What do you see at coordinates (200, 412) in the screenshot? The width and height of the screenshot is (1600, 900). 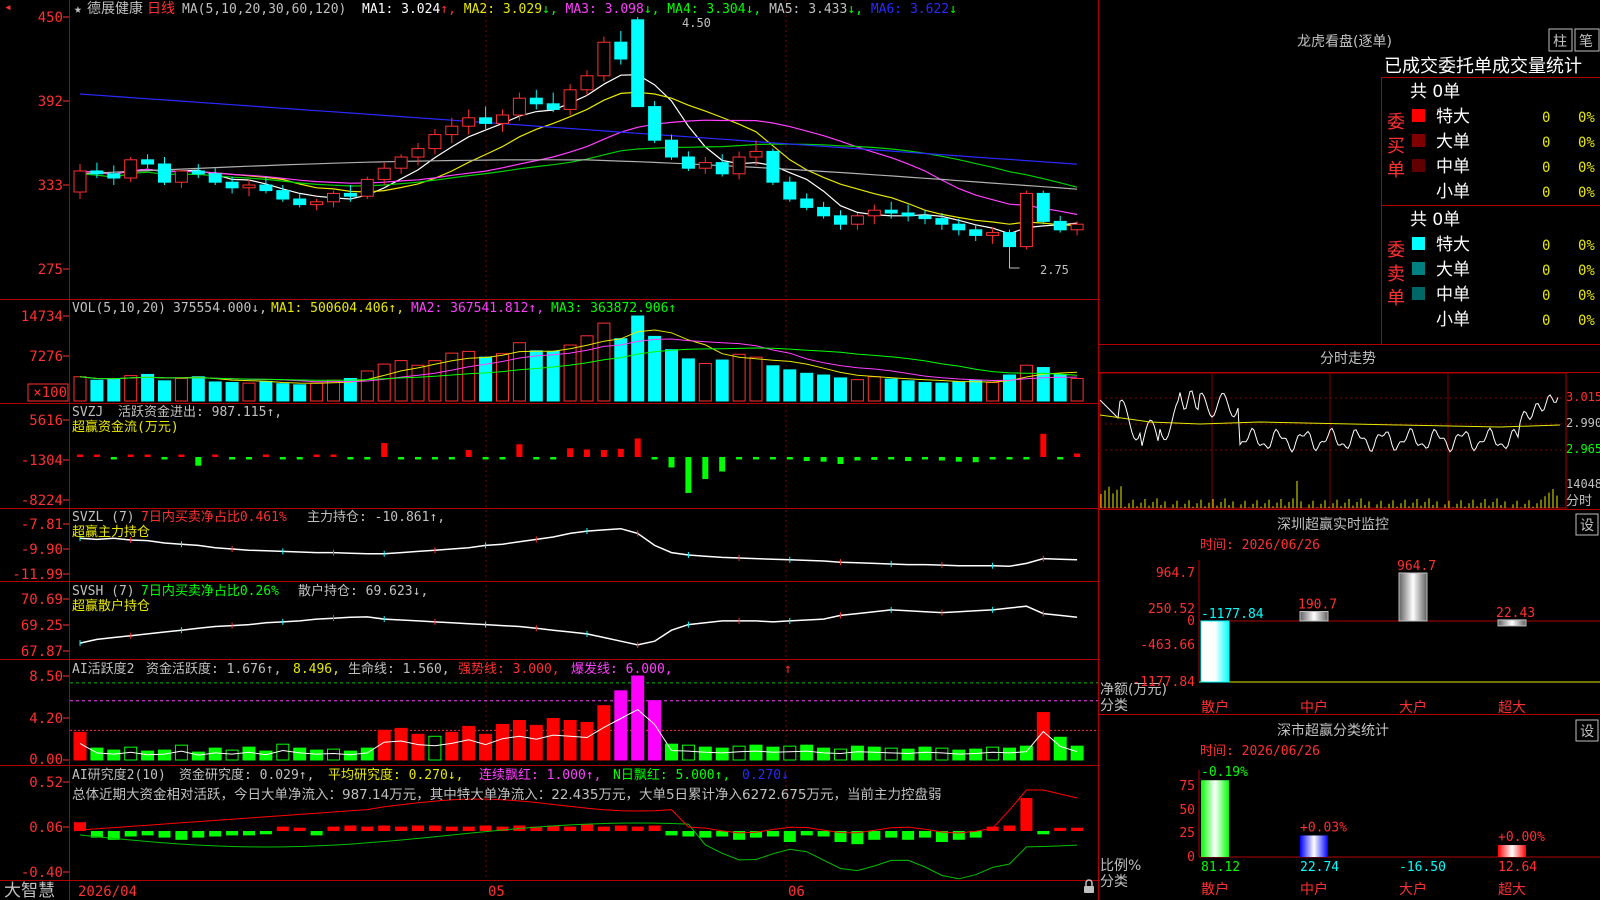 I see `svg-text: 活跃资金进出: 987.115↑,` at bounding box center [200, 412].